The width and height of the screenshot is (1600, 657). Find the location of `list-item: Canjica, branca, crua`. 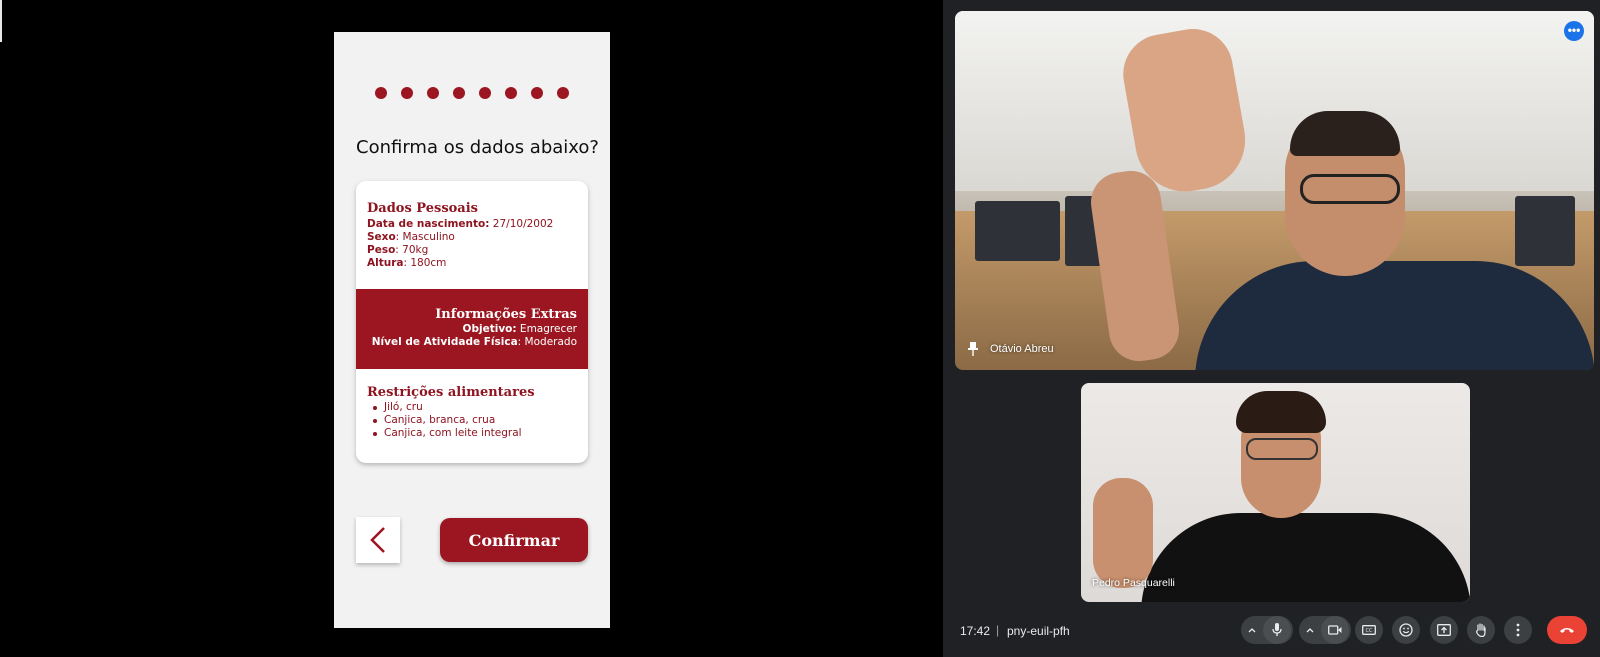

list-item: Canjica, branca, crua is located at coordinates (454, 420).